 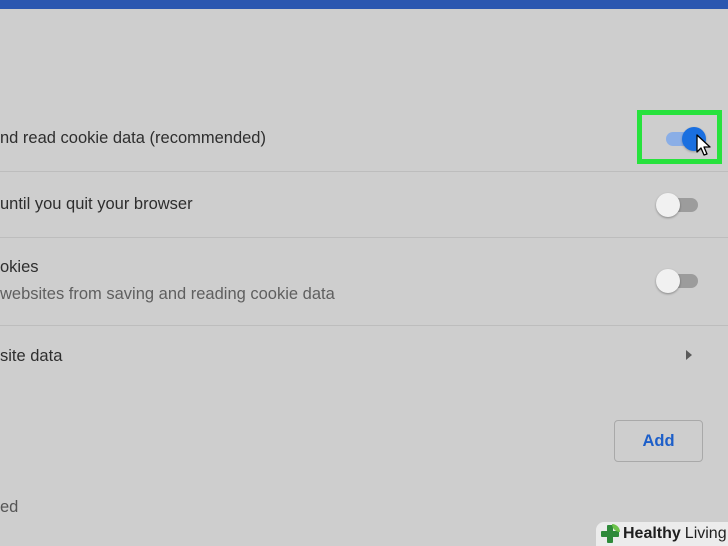 What do you see at coordinates (19, 267) in the screenshot?
I see `block-third-party-label: okies` at bounding box center [19, 267].